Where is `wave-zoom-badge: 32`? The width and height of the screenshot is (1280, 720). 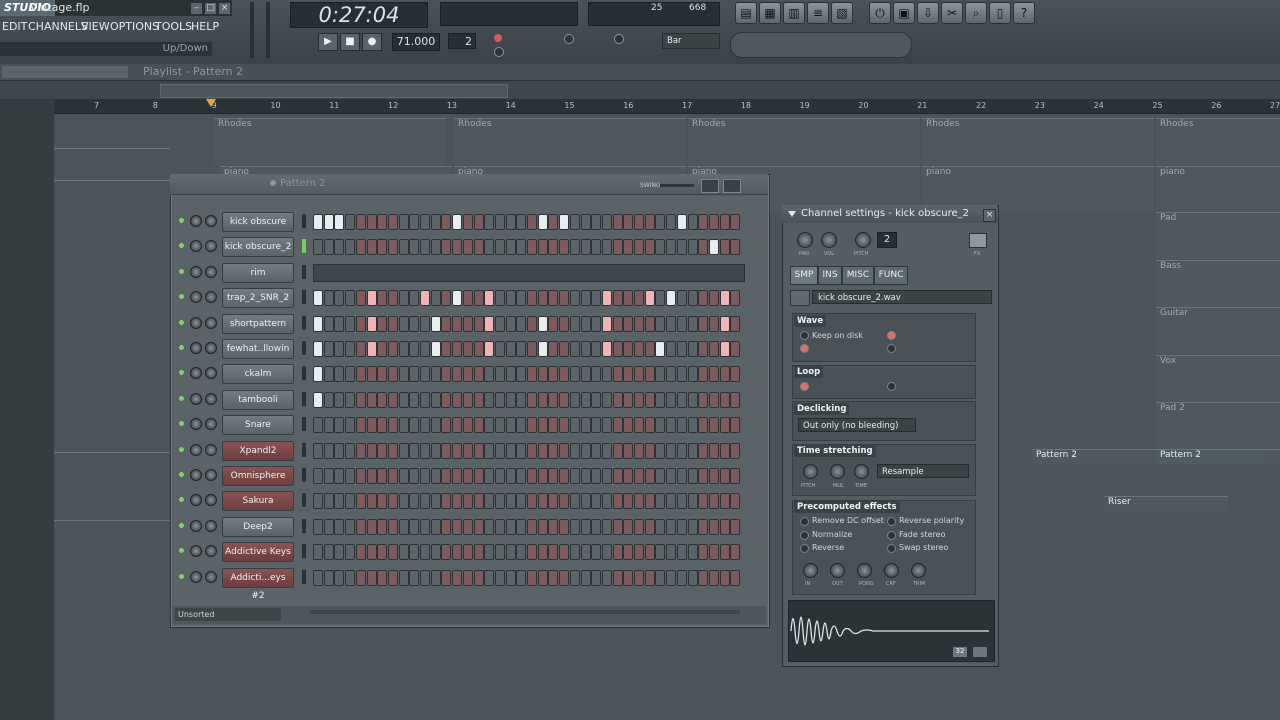 wave-zoom-badge: 32 is located at coordinates (960, 652).